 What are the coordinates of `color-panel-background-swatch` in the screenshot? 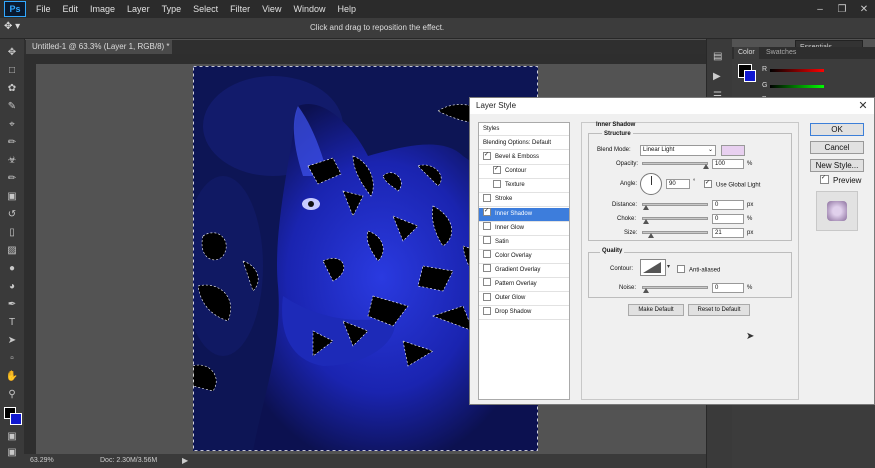 It's located at (750, 76).